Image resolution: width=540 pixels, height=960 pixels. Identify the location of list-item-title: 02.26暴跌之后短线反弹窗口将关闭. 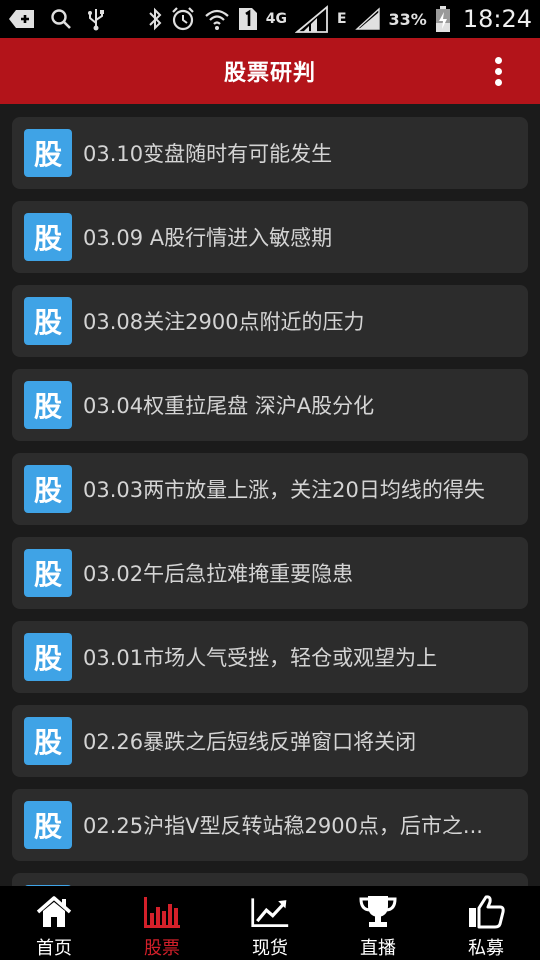
(250, 742).